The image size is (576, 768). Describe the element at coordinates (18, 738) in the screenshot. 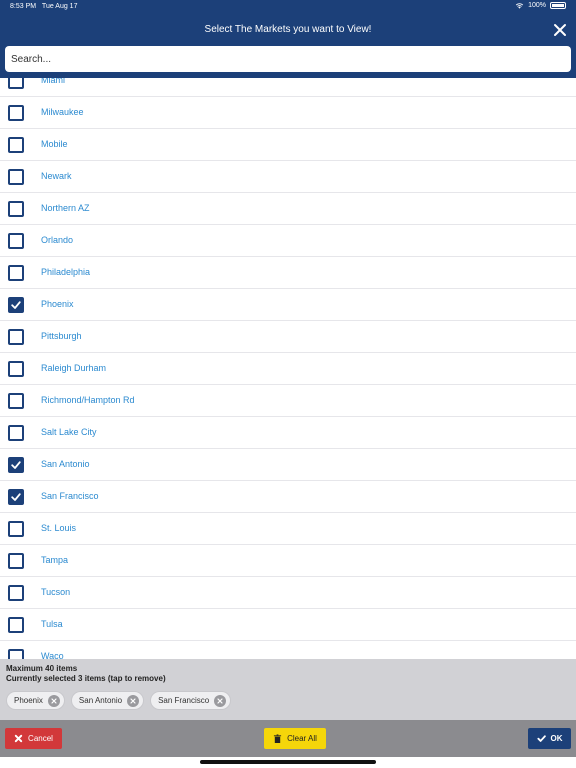

I see `x-icon` at that location.